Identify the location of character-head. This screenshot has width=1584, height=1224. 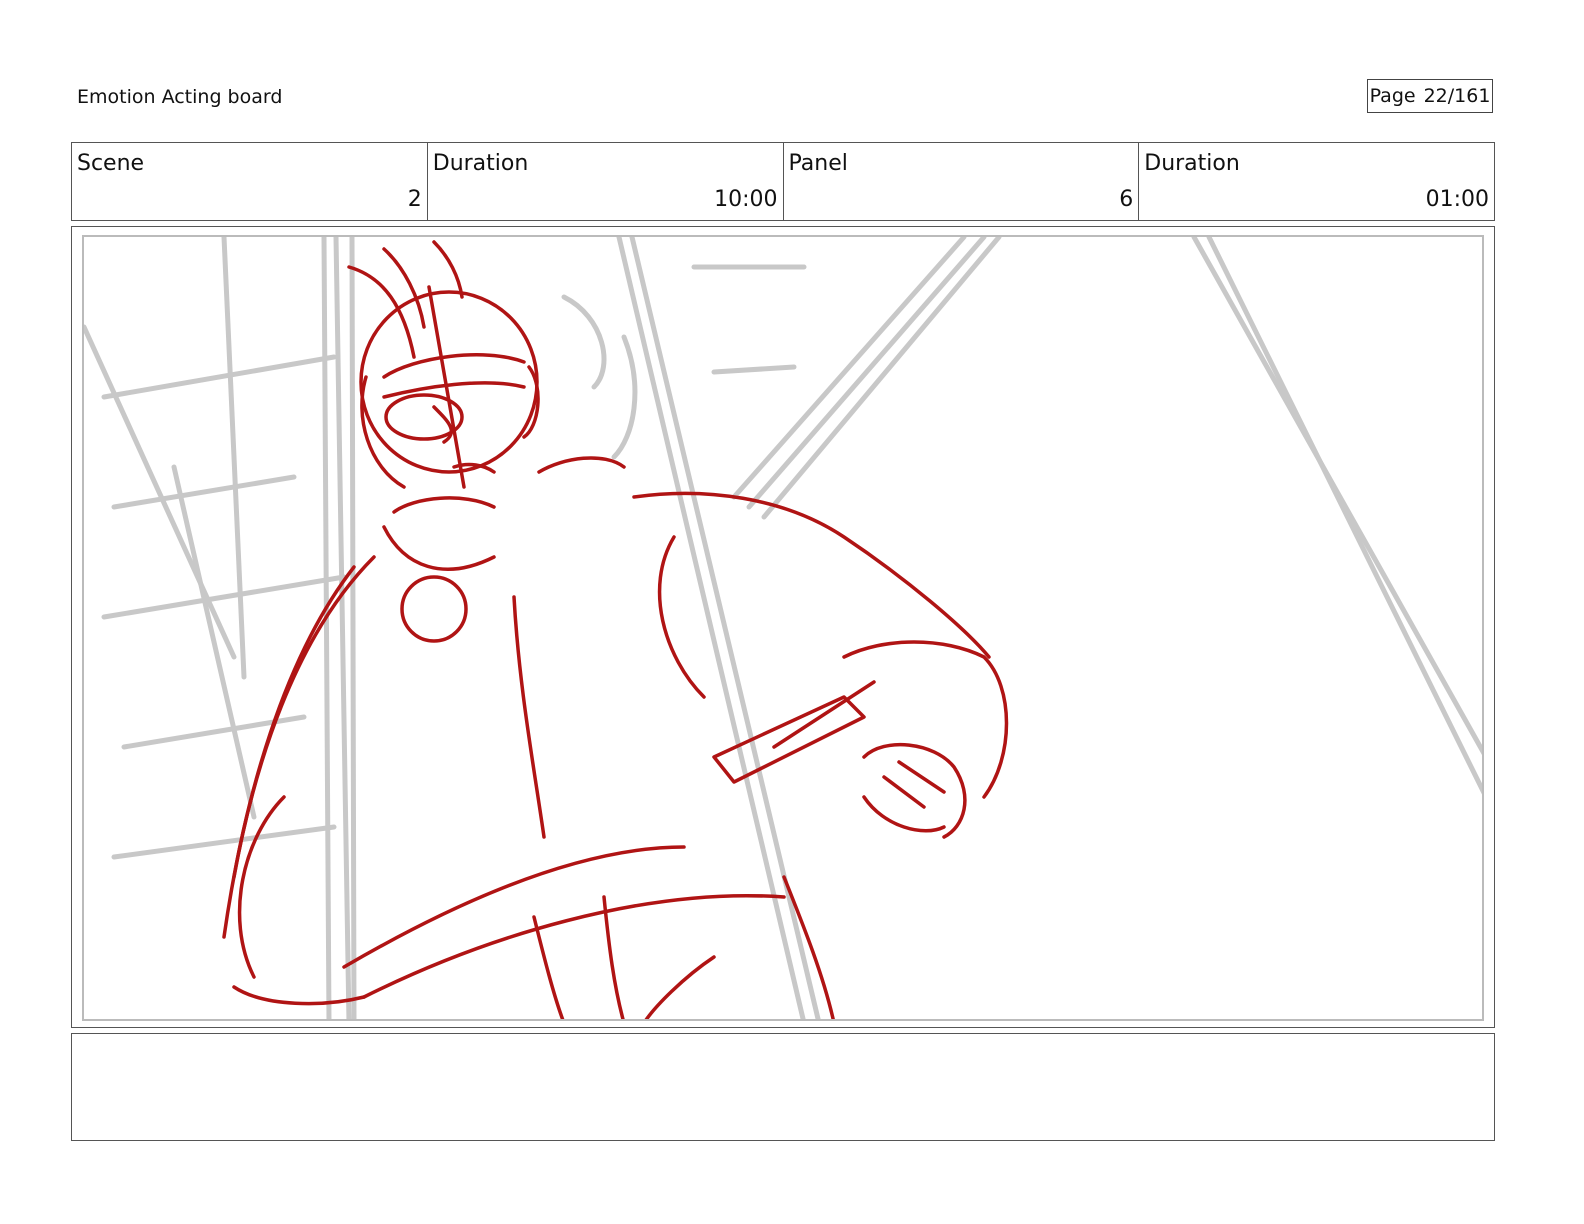
(449, 382).